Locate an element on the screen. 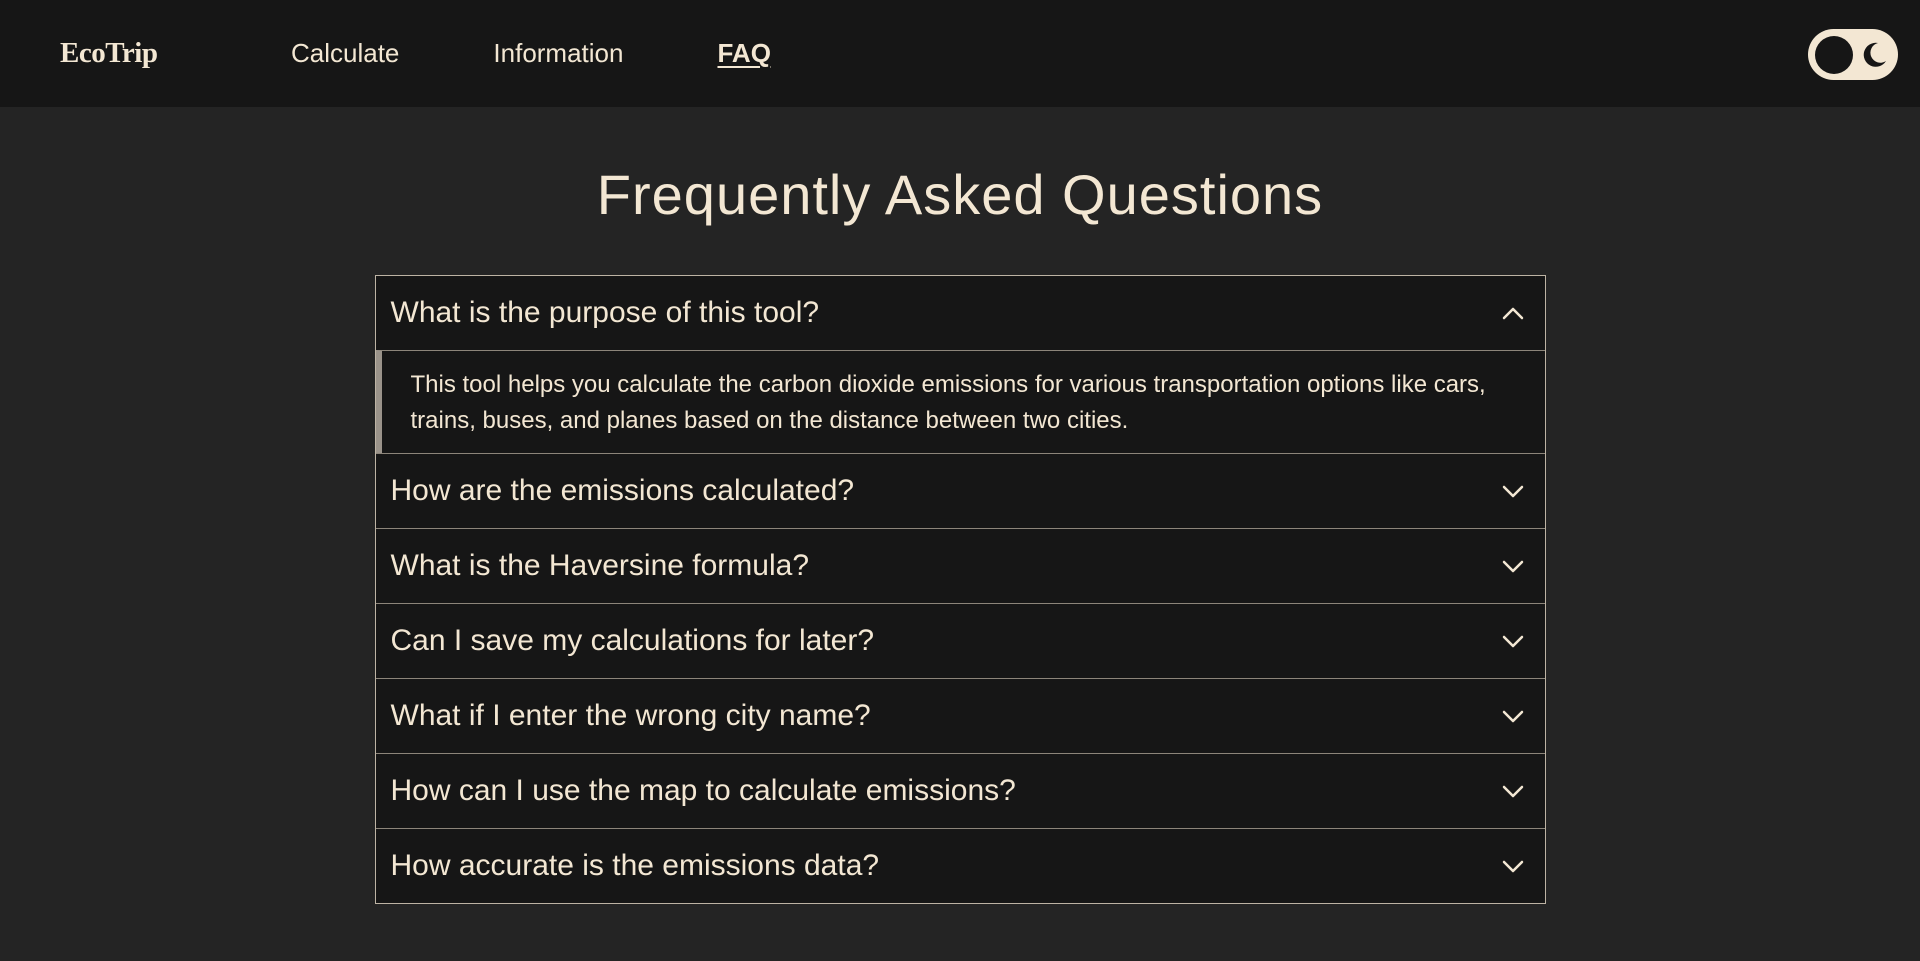 The image size is (1920, 961). faq-question-button: How accurate is the emissions data? is located at coordinates (960, 866).